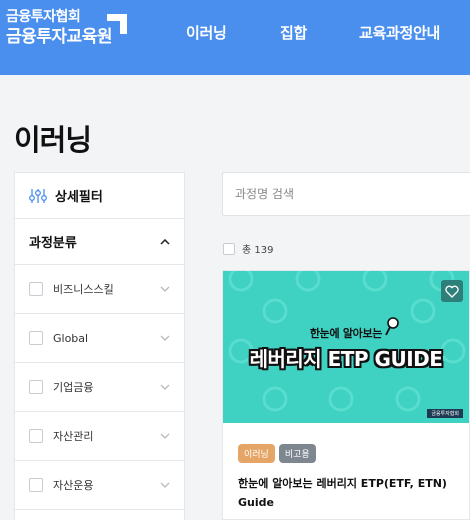 Image resolution: width=470 pixels, height=520 pixels. What do you see at coordinates (99, 387) in the screenshot?
I see `category-item-corporate-finance: 기업금융` at bounding box center [99, 387].